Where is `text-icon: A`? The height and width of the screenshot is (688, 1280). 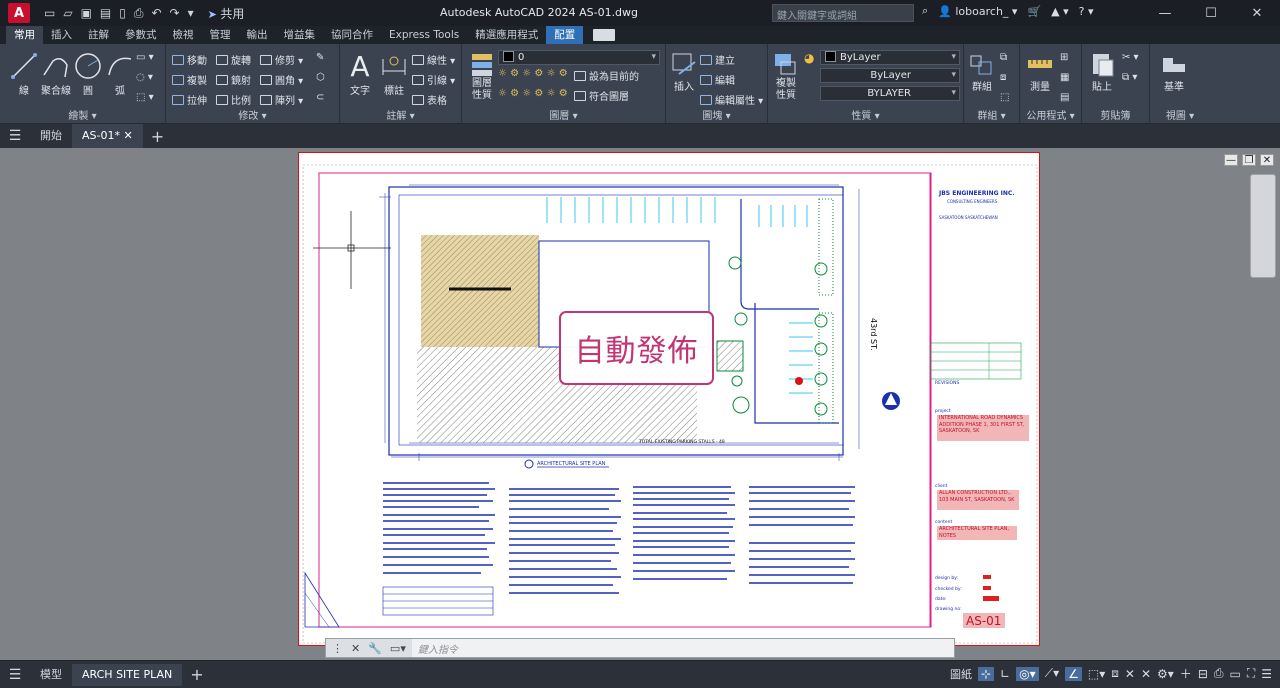 text-icon: A is located at coordinates (360, 66).